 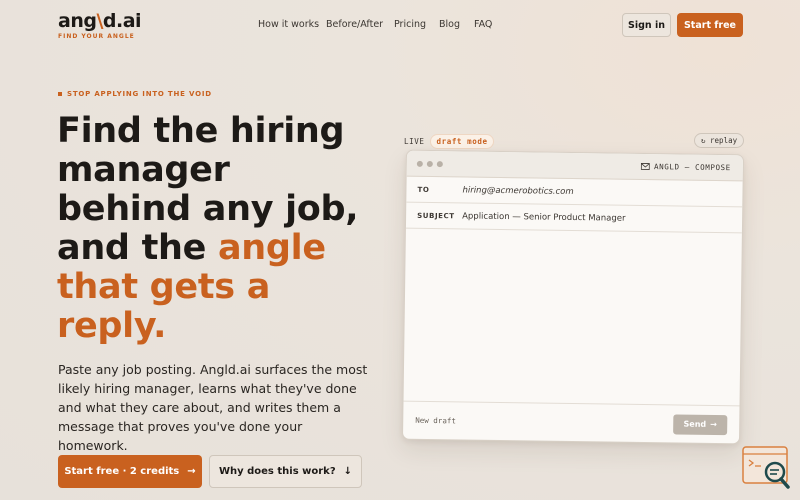 What do you see at coordinates (201, 131) in the screenshot?
I see `headline-line-1: Find the hiring` at bounding box center [201, 131].